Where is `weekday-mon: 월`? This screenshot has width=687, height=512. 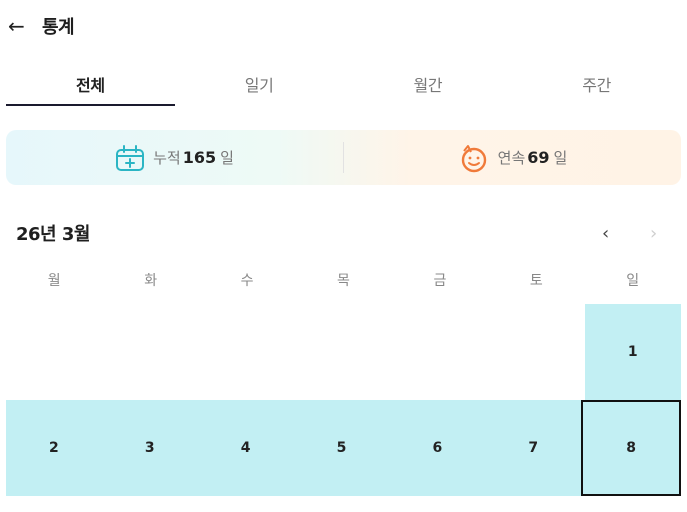 weekday-mon: 월 is located at coordinates (54, 281).